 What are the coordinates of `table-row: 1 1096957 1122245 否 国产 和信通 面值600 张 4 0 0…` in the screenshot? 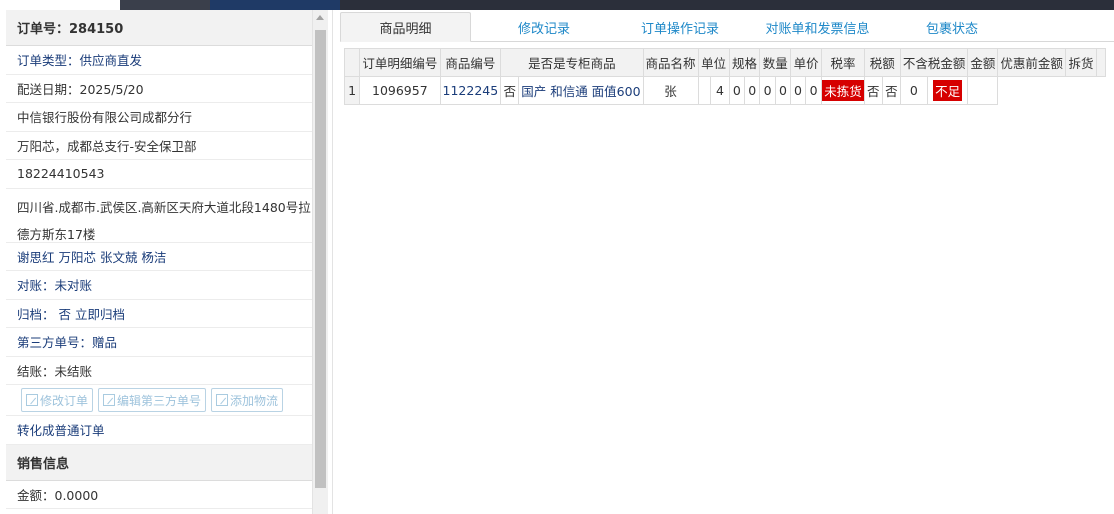 It's located at (728, 90).